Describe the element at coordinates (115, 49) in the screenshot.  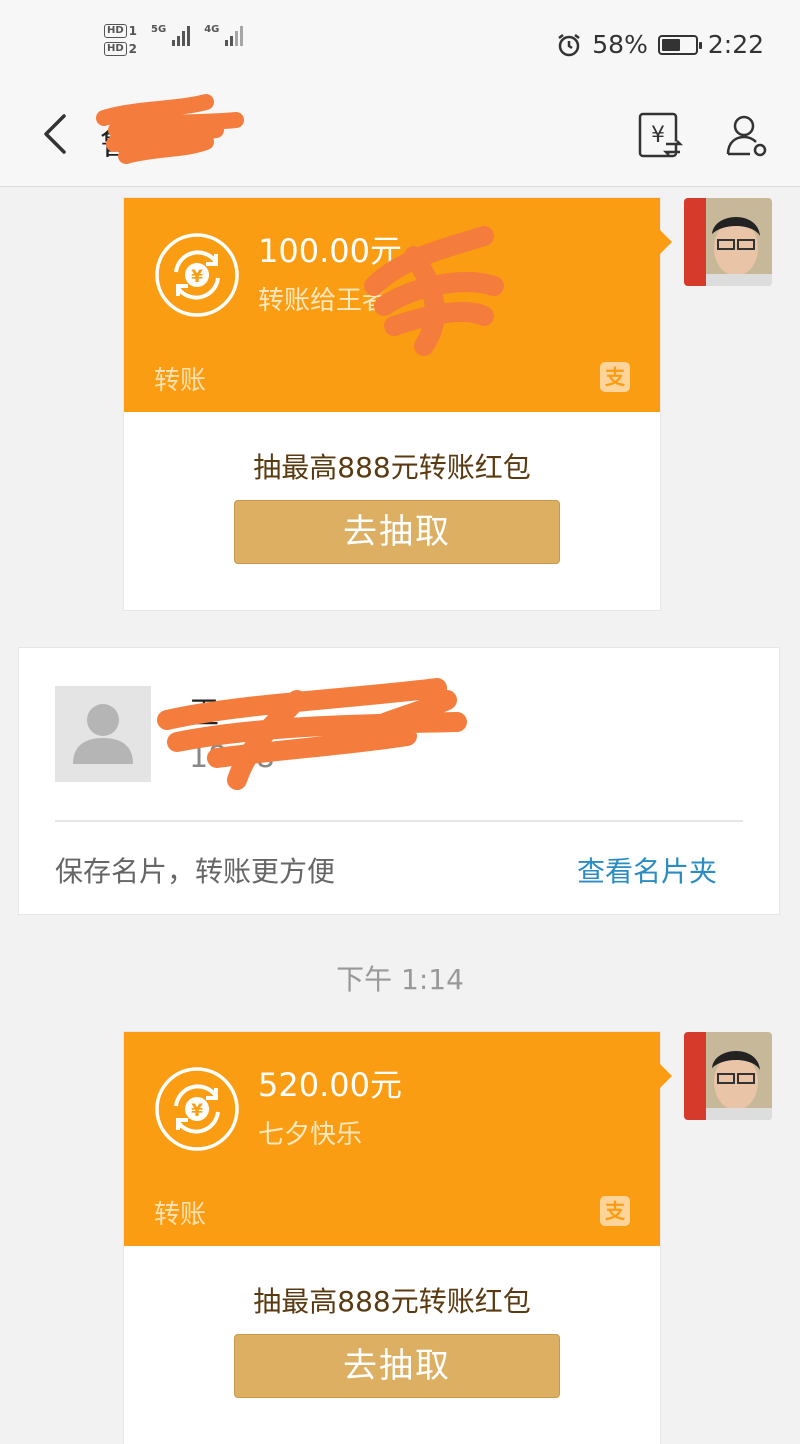
I see `hd2-badge: HD` at that location.